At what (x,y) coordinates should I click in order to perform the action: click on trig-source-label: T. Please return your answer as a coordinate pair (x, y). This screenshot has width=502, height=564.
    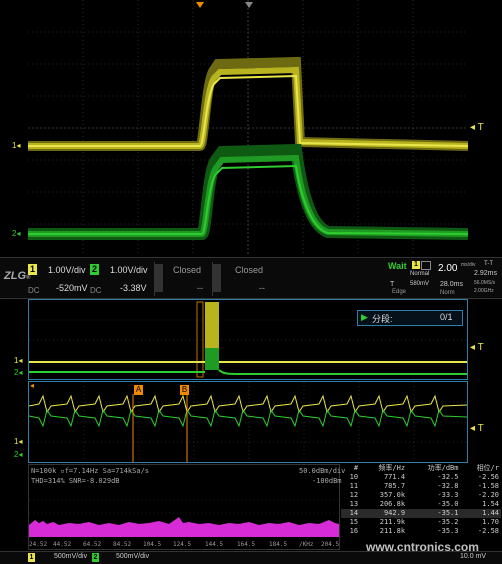
    Looking at the image, I should click on (392, 284).